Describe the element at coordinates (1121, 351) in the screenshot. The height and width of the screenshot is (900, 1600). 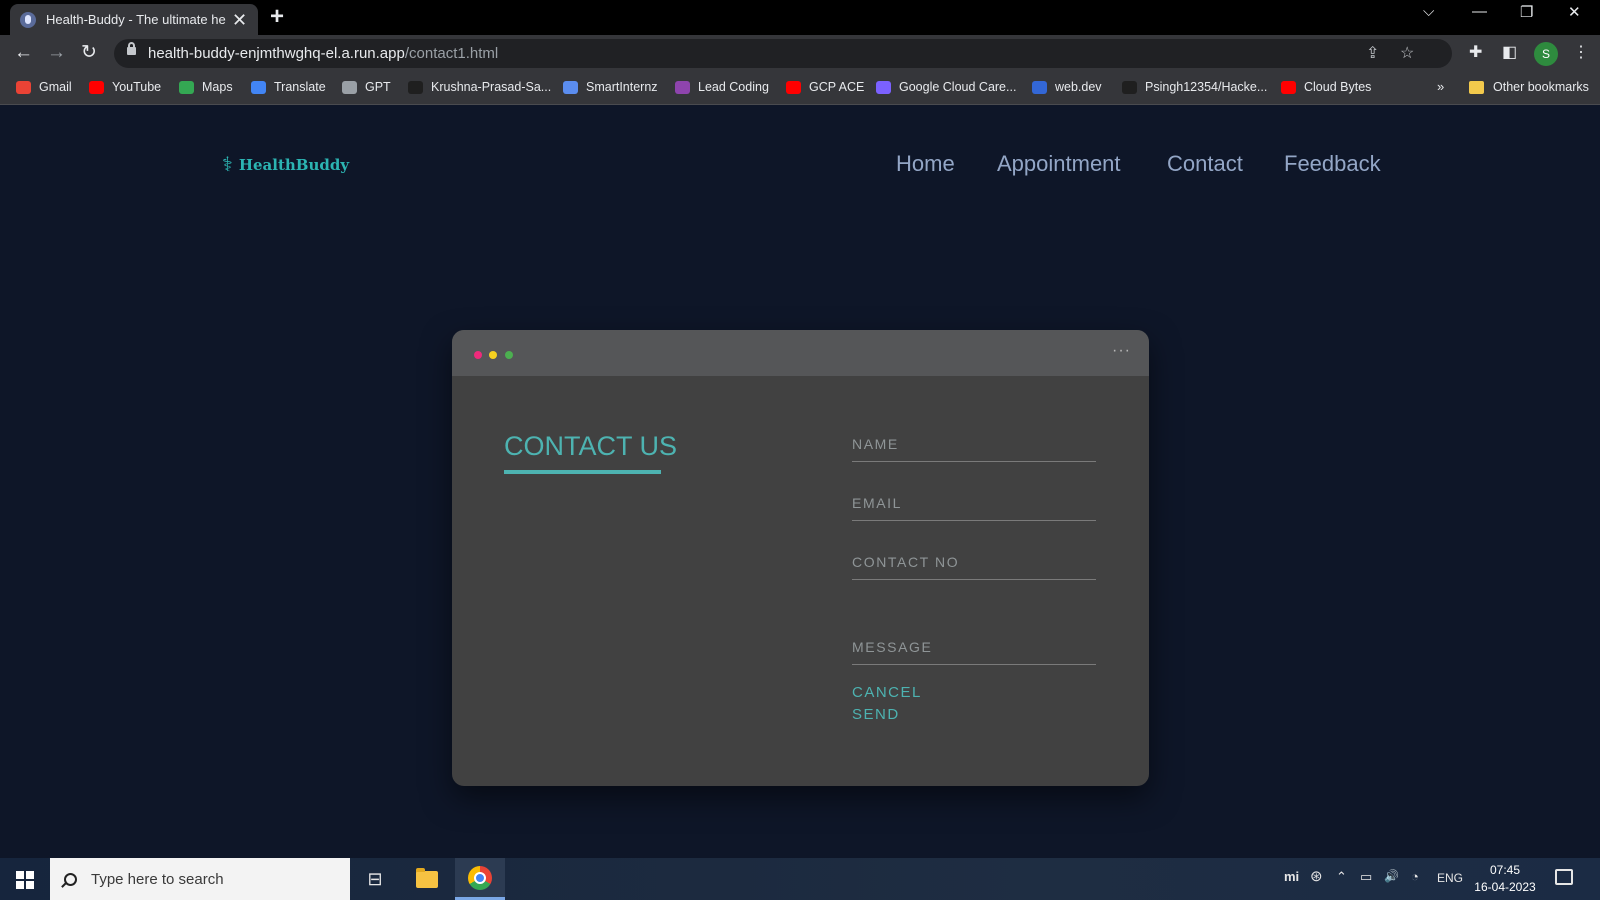
I see `more-options-icon: ···` at that location.